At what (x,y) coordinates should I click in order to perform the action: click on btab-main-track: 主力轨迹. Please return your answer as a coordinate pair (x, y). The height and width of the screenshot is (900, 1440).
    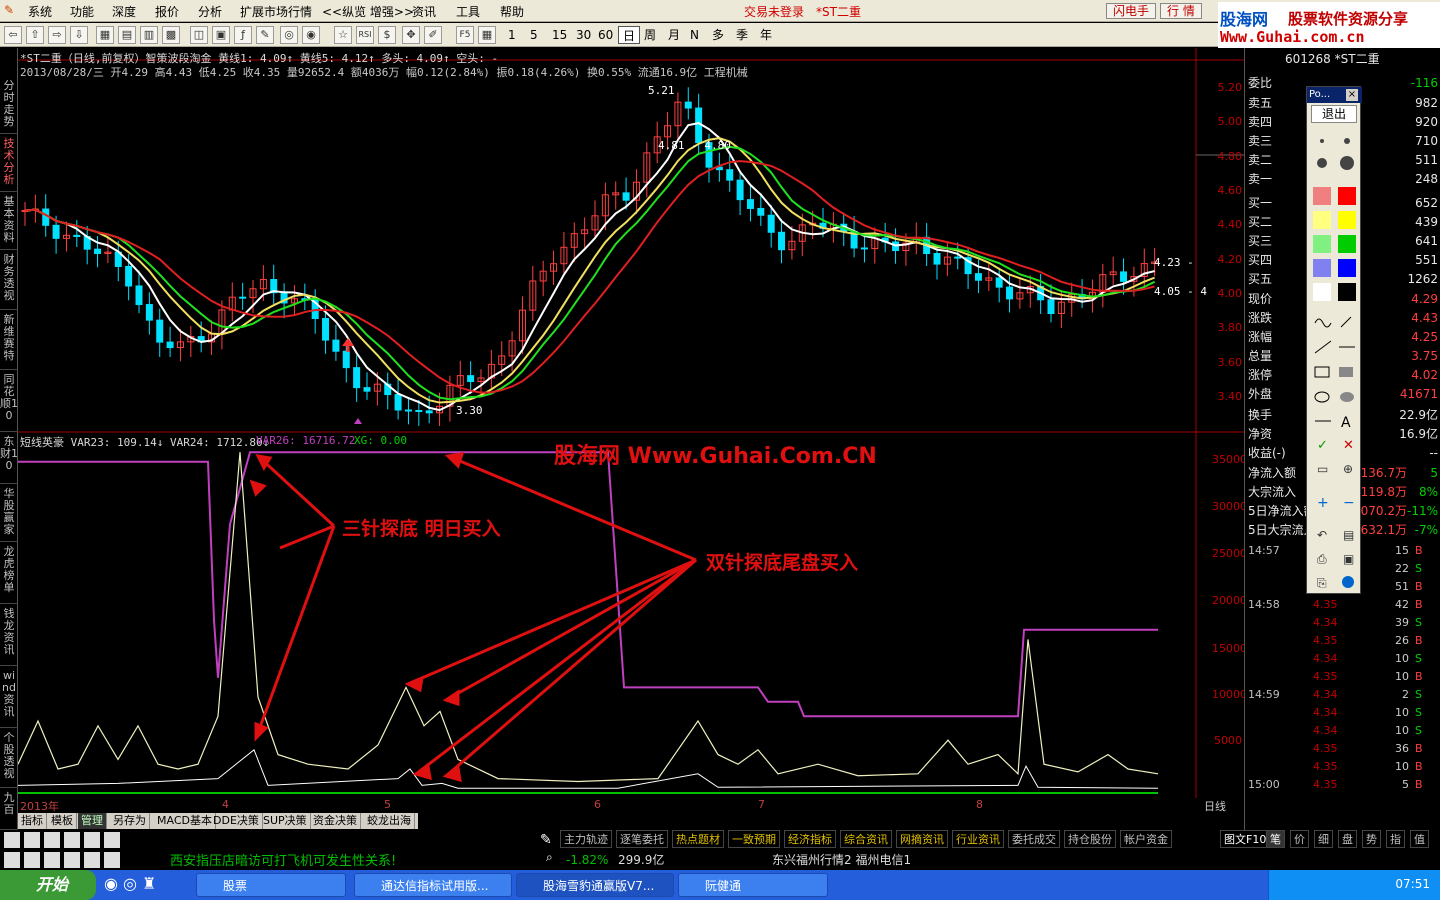
    Looking at the image, I should click on (586, 839).